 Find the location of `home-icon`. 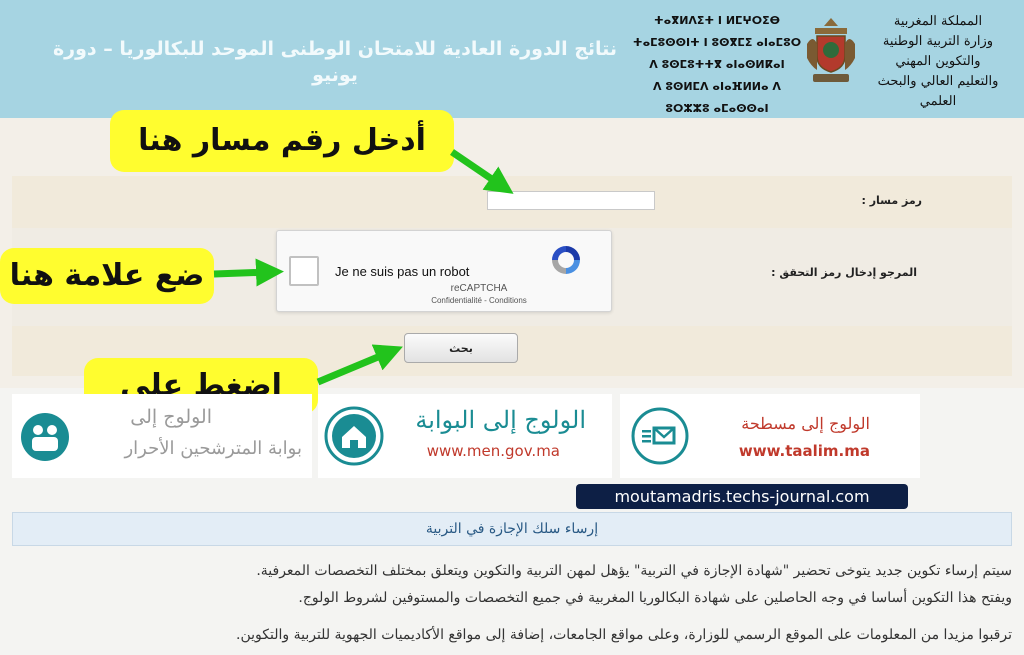

home-icon is located at coordinates (354, 436).